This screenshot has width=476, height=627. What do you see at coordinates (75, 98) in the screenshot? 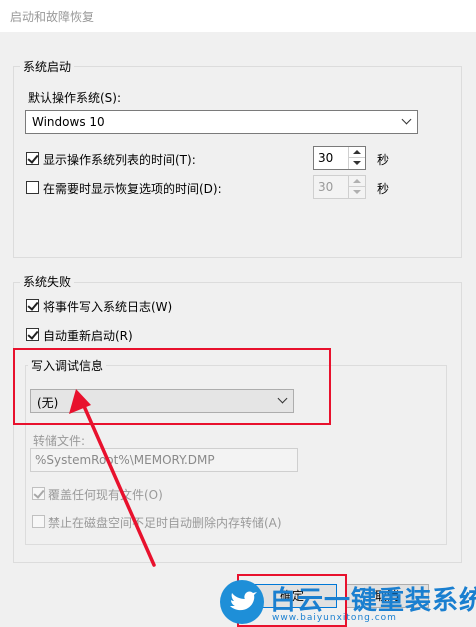
I see `default-os-label: 默认操作系统(S):` at bounding box center [75, 98].